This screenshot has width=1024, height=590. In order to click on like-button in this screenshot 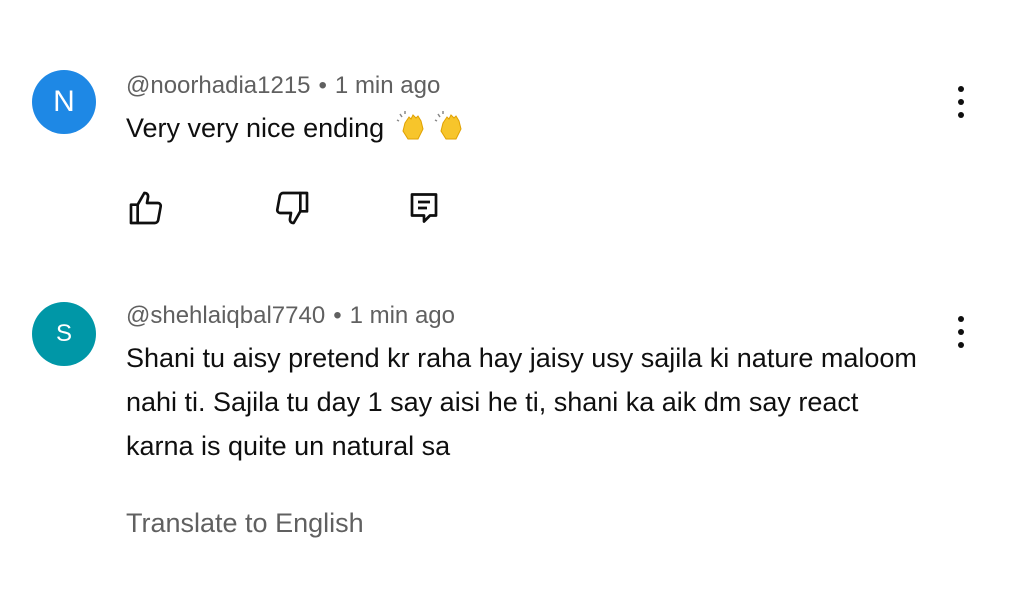, I will do `click(146, 208)`.